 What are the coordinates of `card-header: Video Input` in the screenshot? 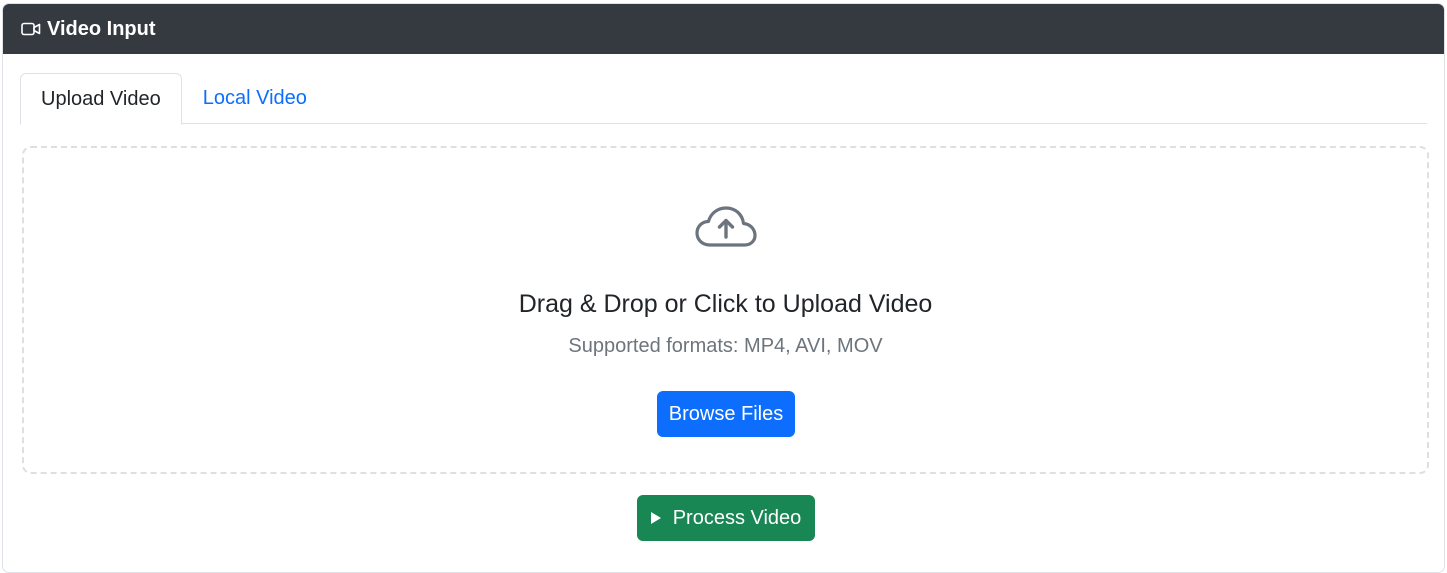 It's located at (723, 29).